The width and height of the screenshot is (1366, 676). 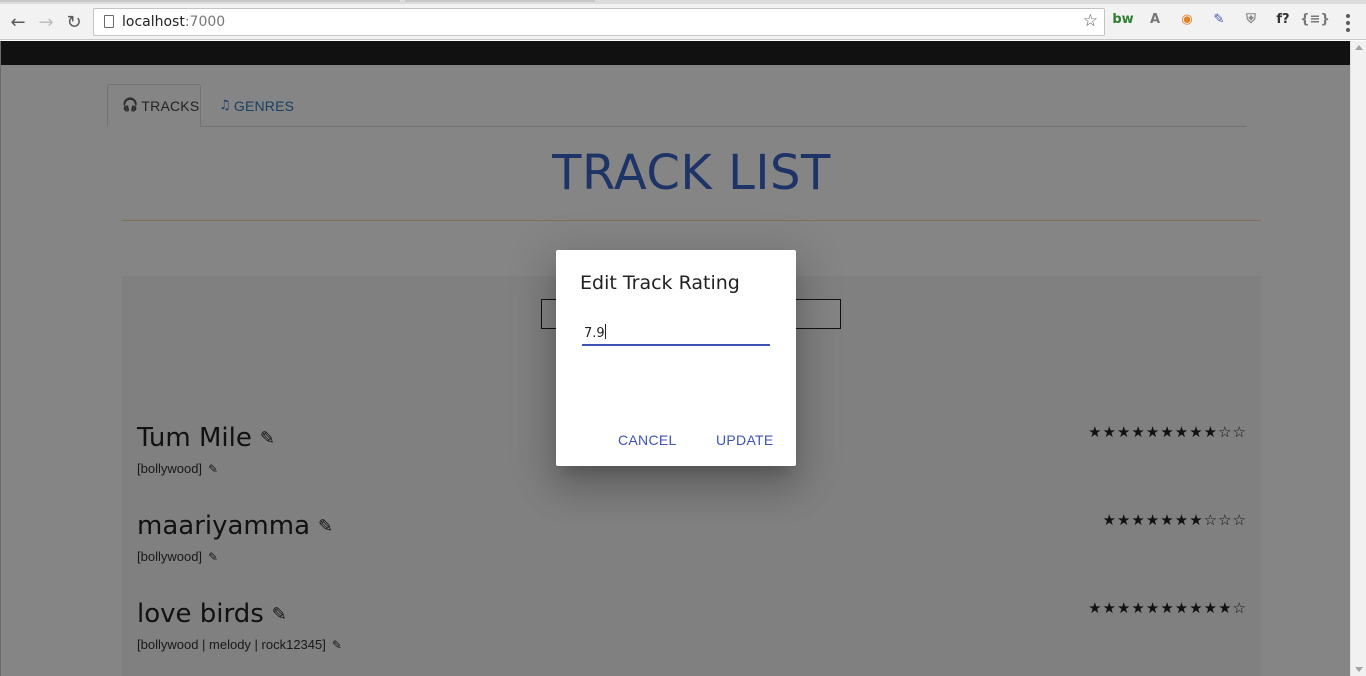 I want to click on json-extension-icon: {≡}, so click(x=1314, y=19).